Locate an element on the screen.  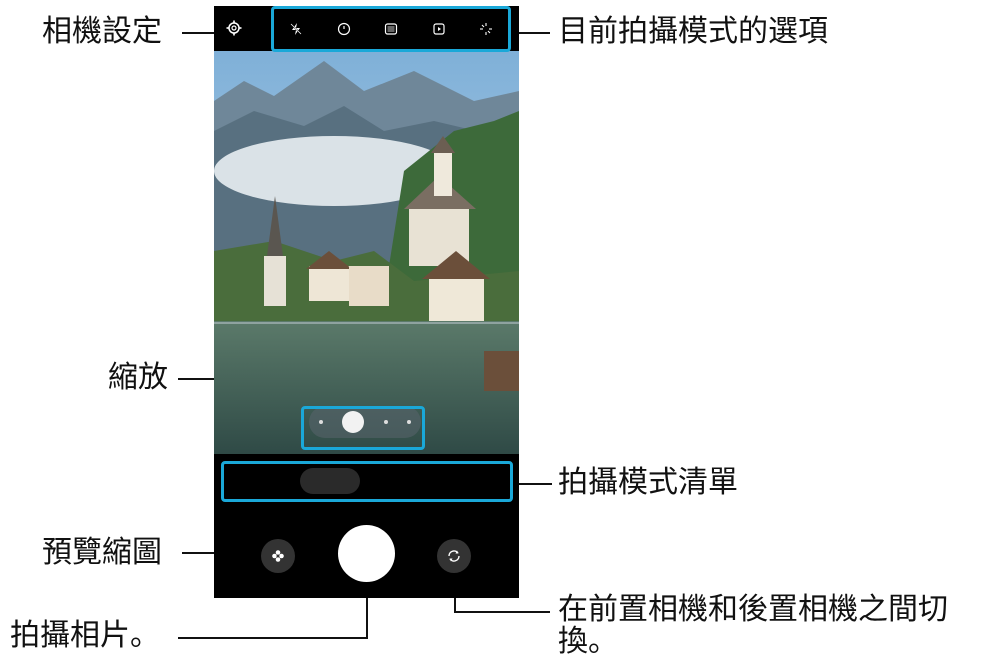
flower-icon is located at coordinates (278, 556).